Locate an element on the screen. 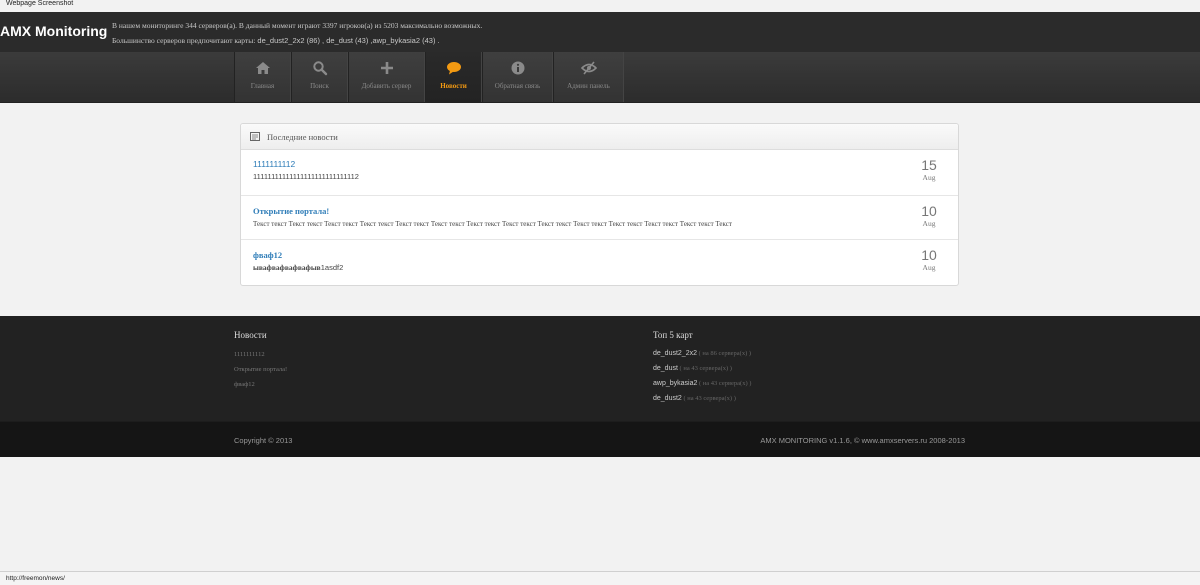  plus-icon is located at coordinates (386, 68).